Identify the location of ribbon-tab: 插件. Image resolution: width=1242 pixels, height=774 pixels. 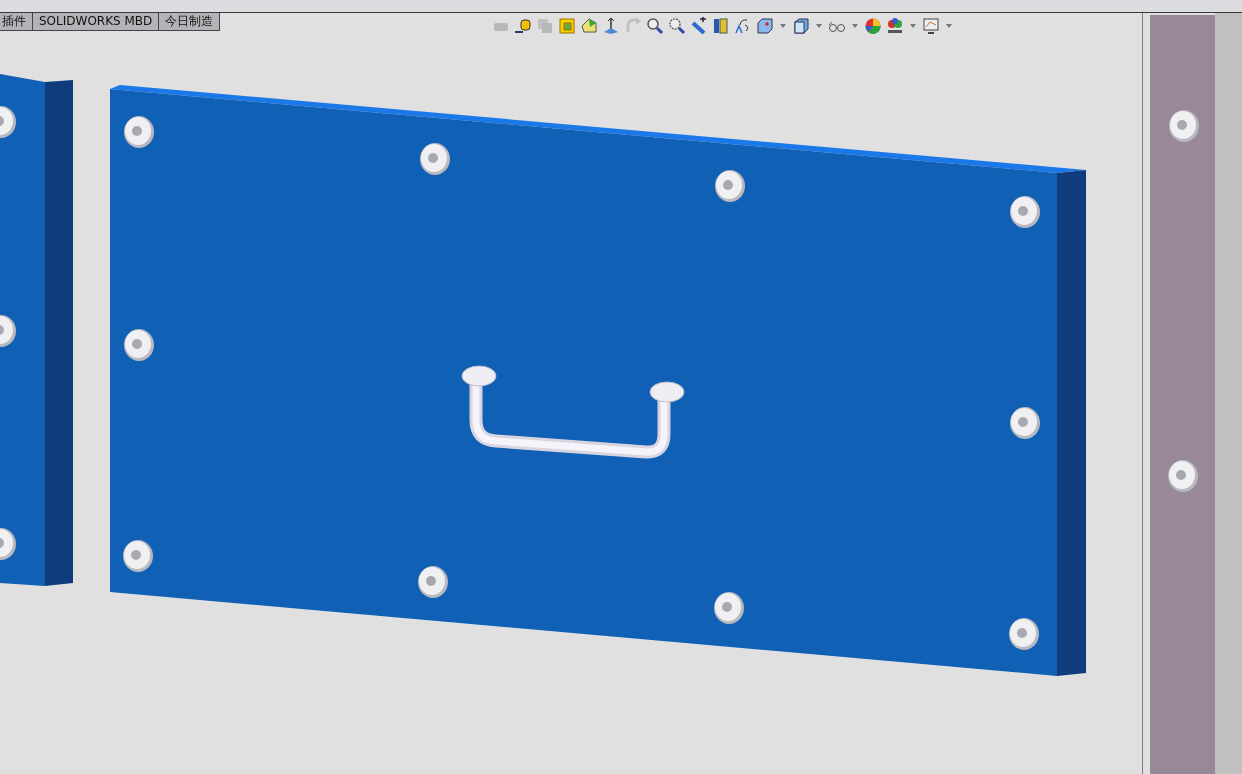
(16, 21).